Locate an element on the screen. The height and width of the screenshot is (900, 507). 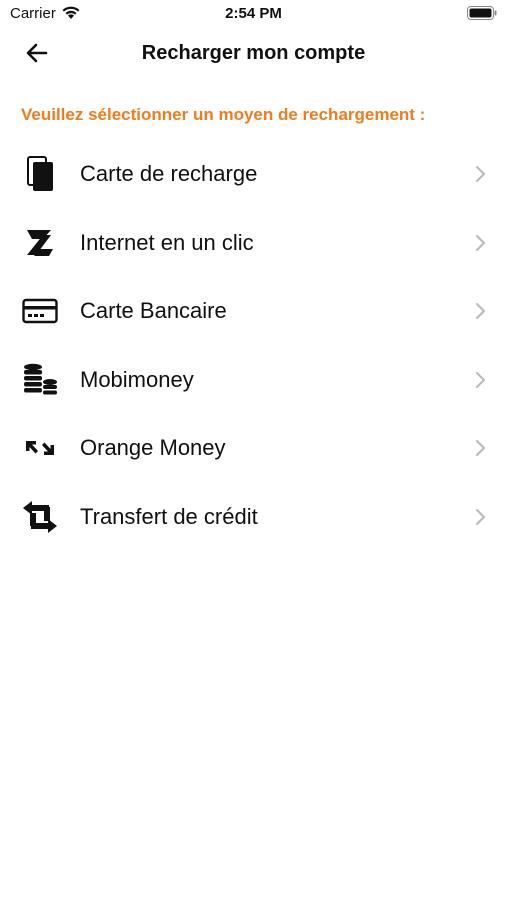
coins-icon is located at coordinates (40, 380).